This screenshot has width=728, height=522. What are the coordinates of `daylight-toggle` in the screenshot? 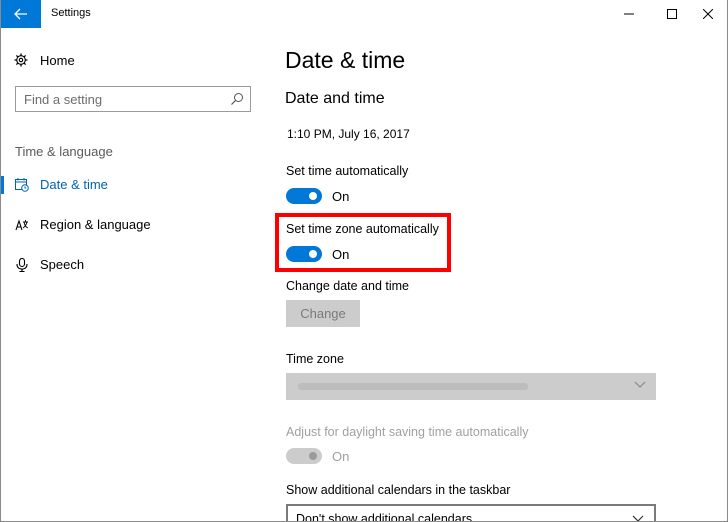 It's located at (304, 456).